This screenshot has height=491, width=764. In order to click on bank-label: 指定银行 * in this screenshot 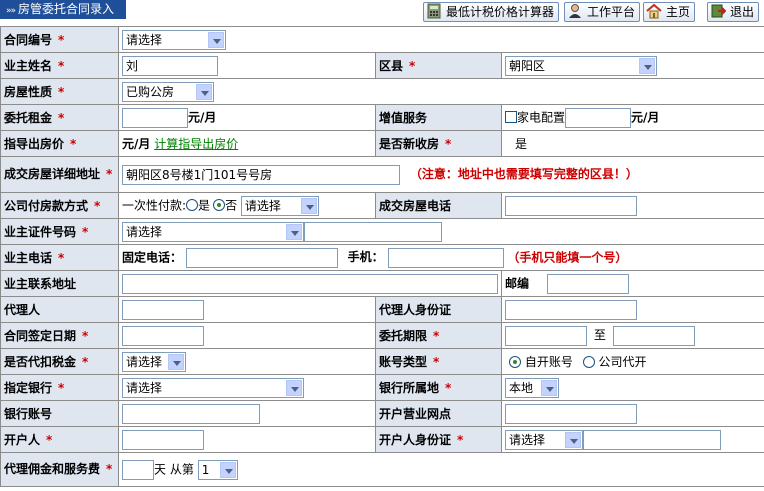, I will do `click(59, 387)`.